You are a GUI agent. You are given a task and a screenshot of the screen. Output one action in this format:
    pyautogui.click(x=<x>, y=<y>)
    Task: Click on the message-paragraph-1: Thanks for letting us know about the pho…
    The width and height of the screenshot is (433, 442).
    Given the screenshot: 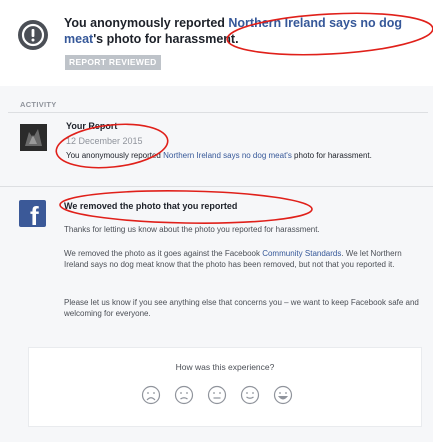 What is the action you would take?
    pyautogui.click(x=192, y=229)
    